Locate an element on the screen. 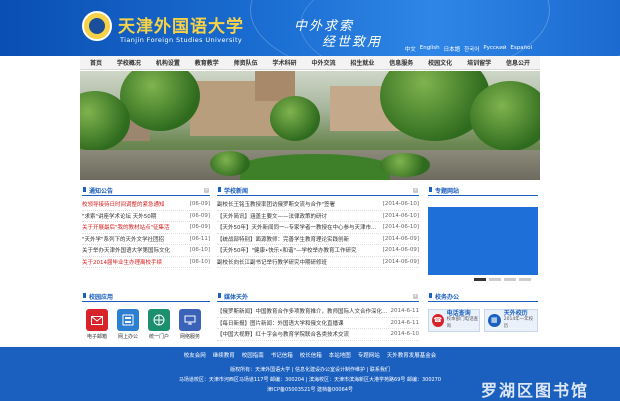  news-title: 【天外简讯】涵盖主要文——法律政策的研讨 is located at coordinates (272, 216).